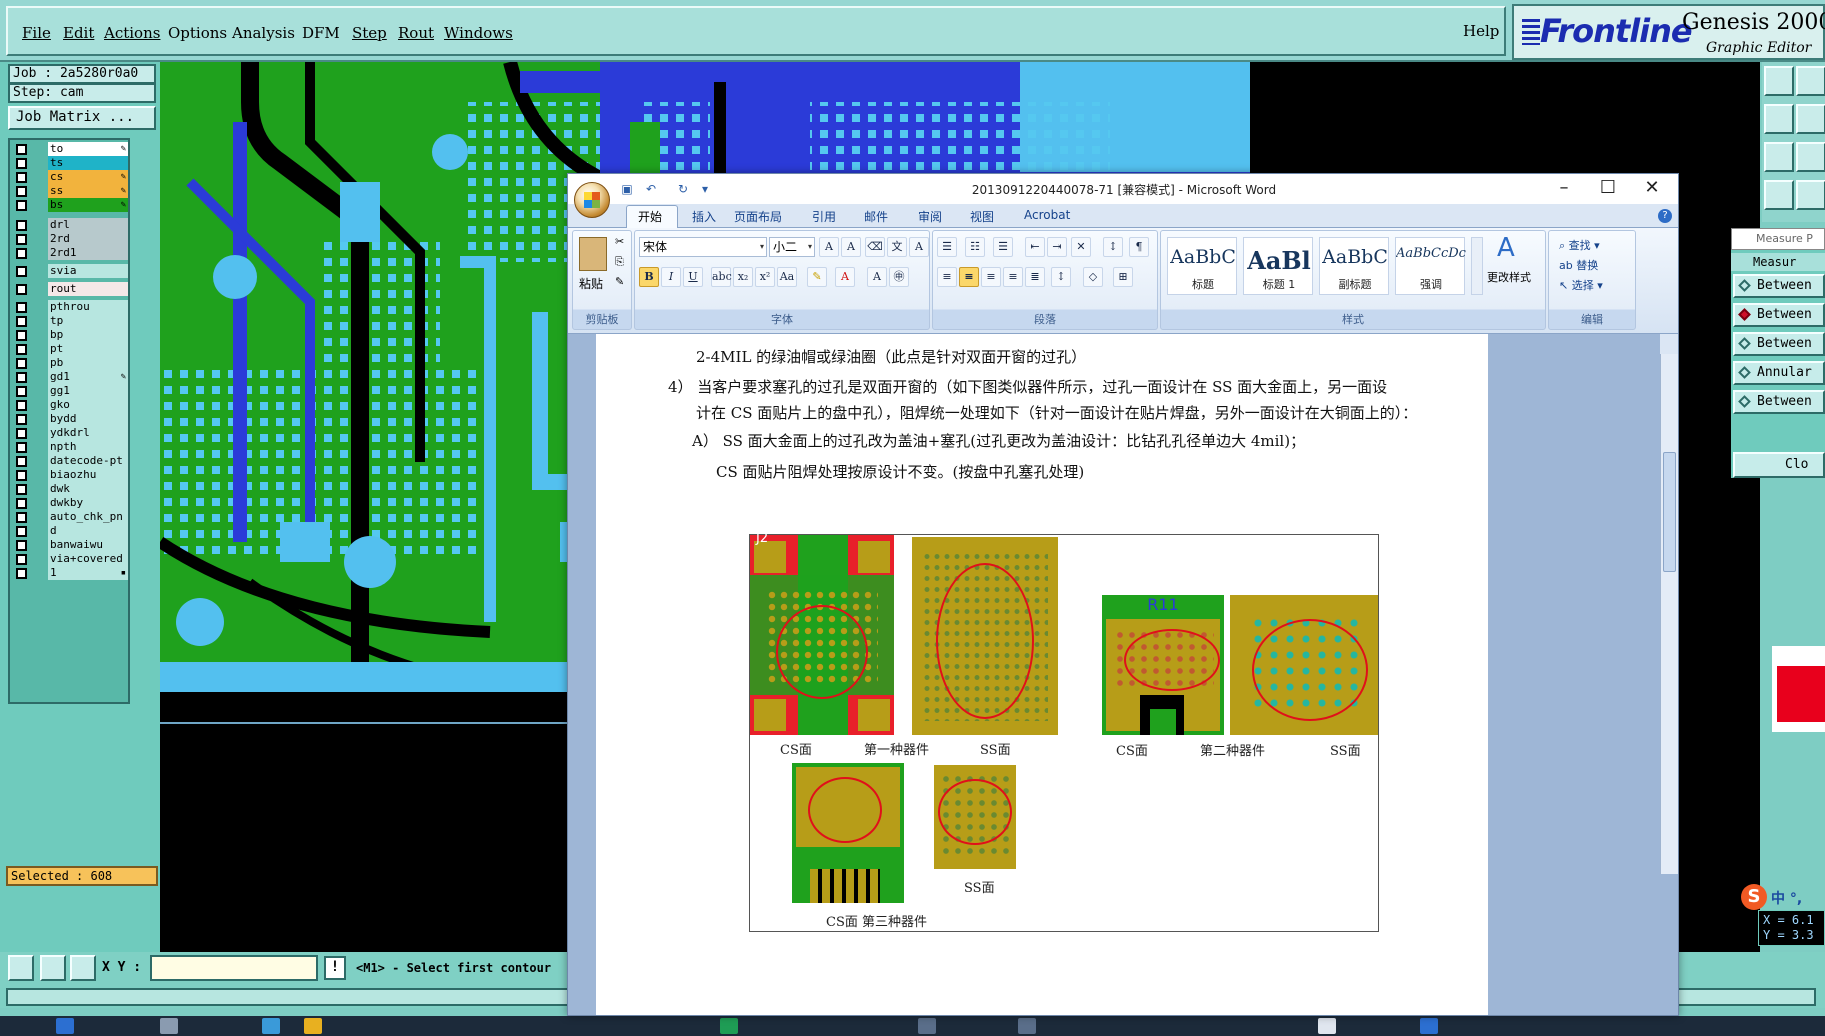 This screenshot has height=1036, width=1825. Describe the element at coordinates (1779, 286) in the screenshot. I see `measure-item-between-1: Between` at that location.